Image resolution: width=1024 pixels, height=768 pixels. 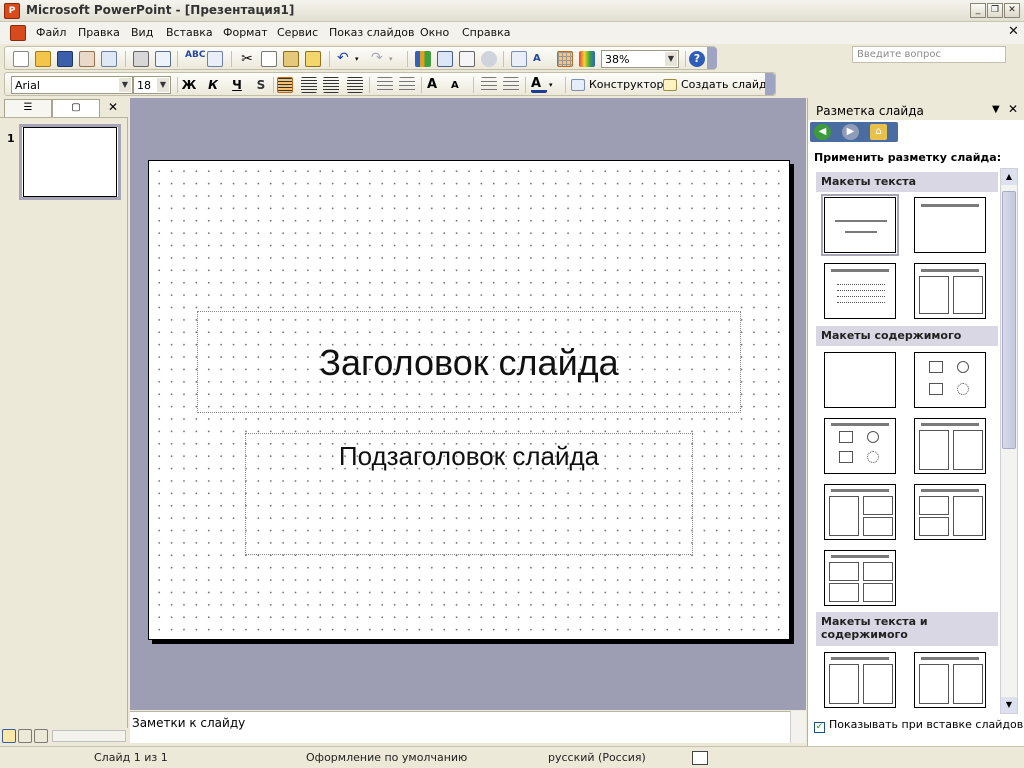 I want to click on checkbox-icon: ✓, so click(x=819, y=727).